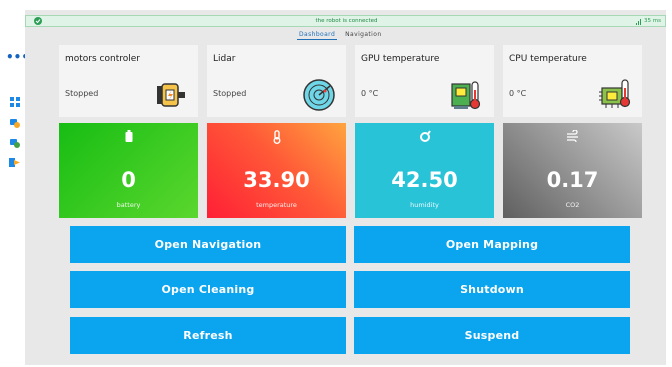 The height and width of the screenshot is (367, 672). I want to click on open-mapping-button: Open Mapping, so click(492, 244).